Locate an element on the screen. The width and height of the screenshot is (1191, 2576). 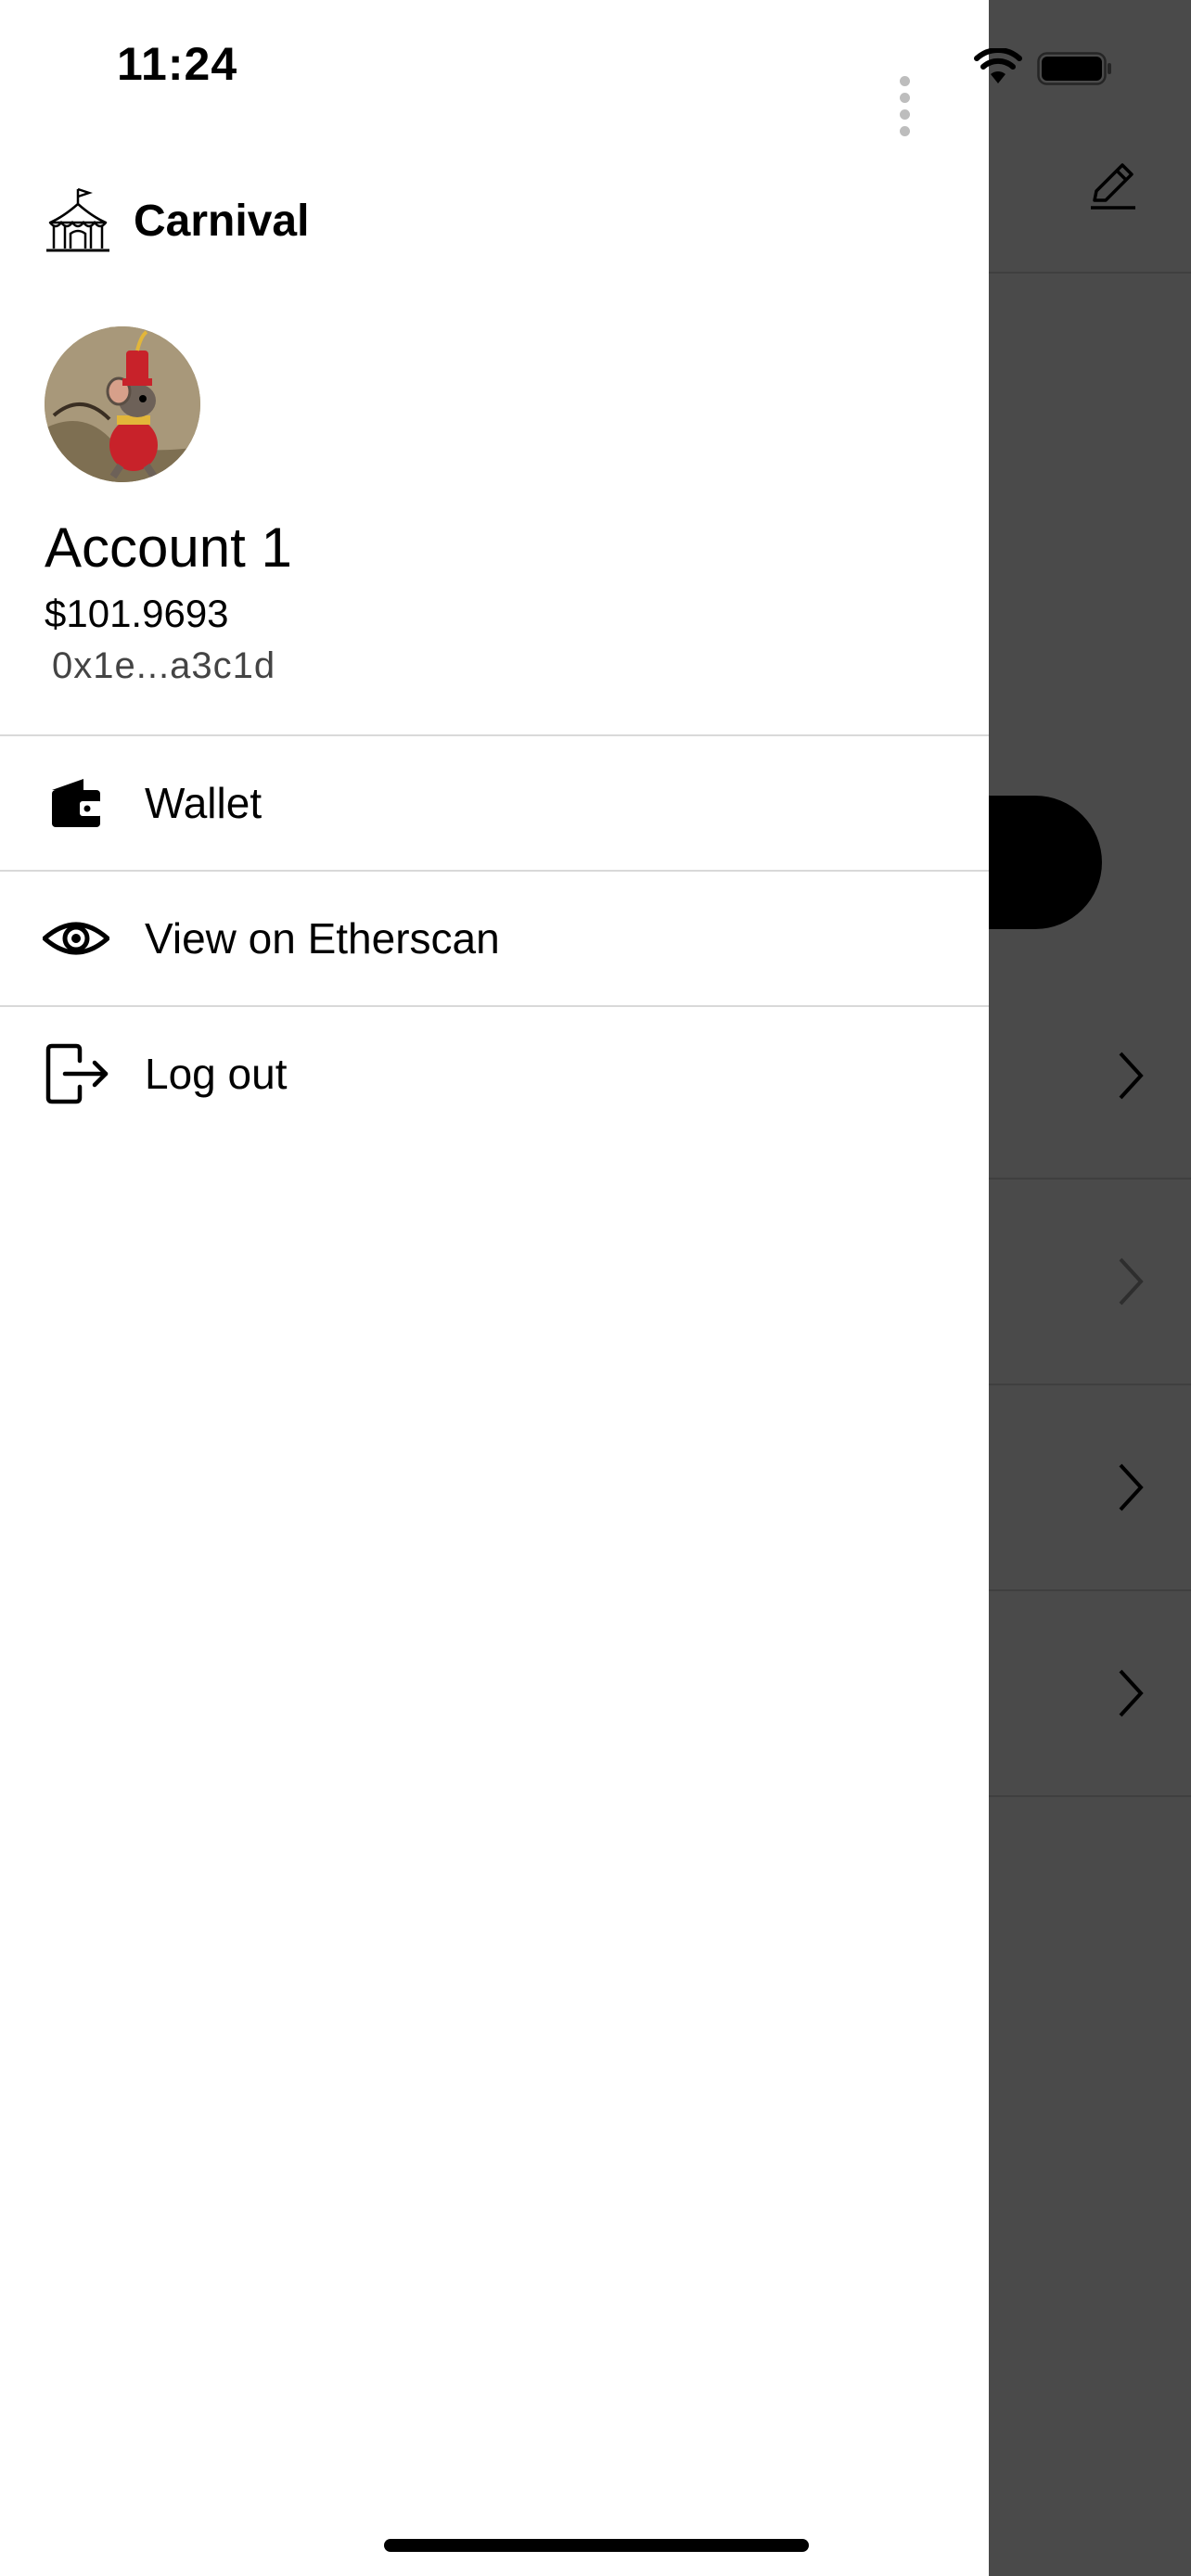
menu-item-label: Log out is located at coordinates (216, 1074).